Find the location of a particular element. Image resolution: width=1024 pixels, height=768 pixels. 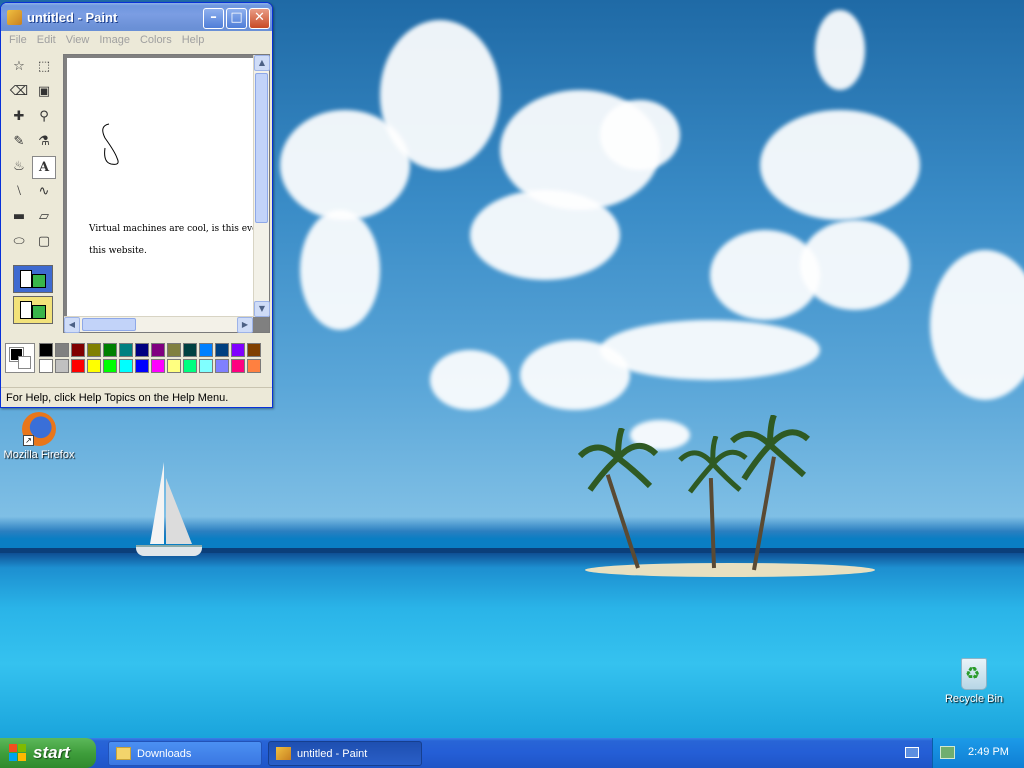

paint-bucket-icon is located at coordinates (26, 279).